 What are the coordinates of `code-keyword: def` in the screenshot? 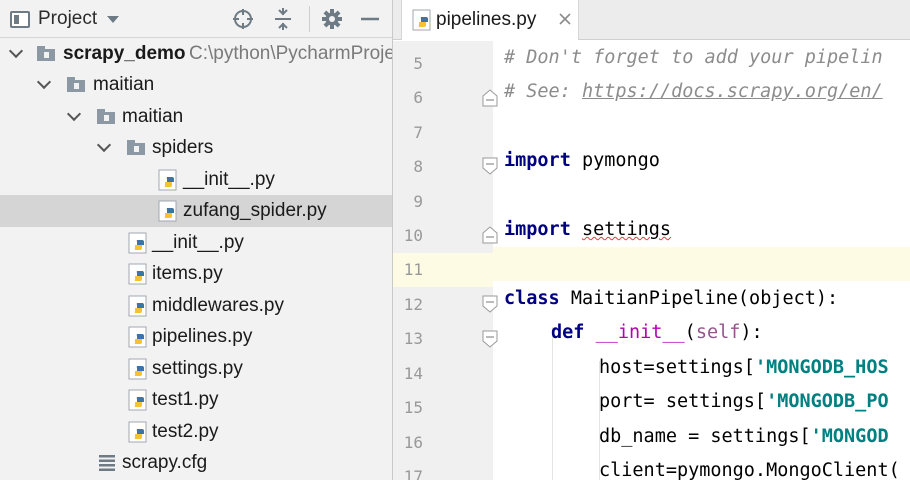 It's located at (568, 332).